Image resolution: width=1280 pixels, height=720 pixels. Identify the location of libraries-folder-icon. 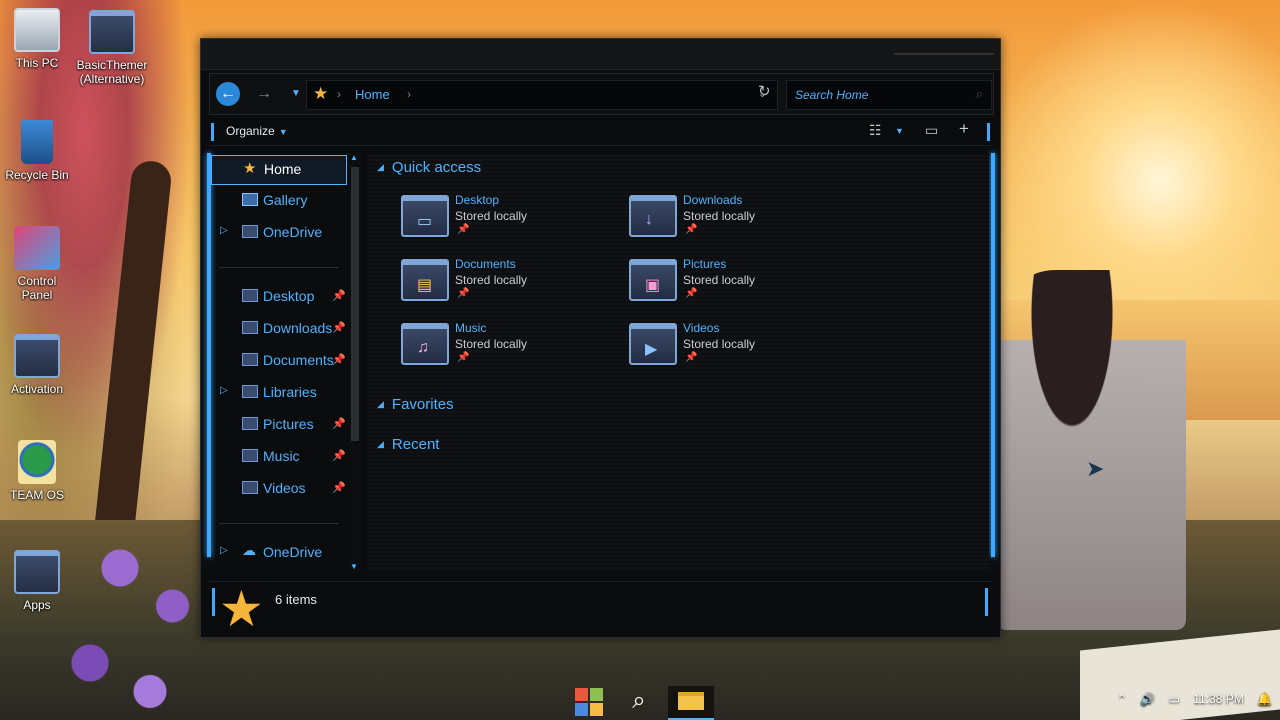
(250, 391).